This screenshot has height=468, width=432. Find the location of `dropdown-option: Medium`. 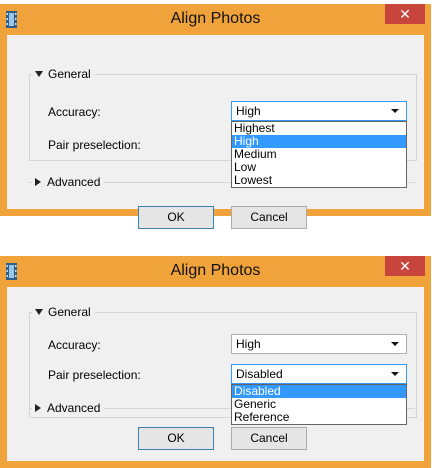

dropdown-option: Medium is located at coordinates (319, 154).